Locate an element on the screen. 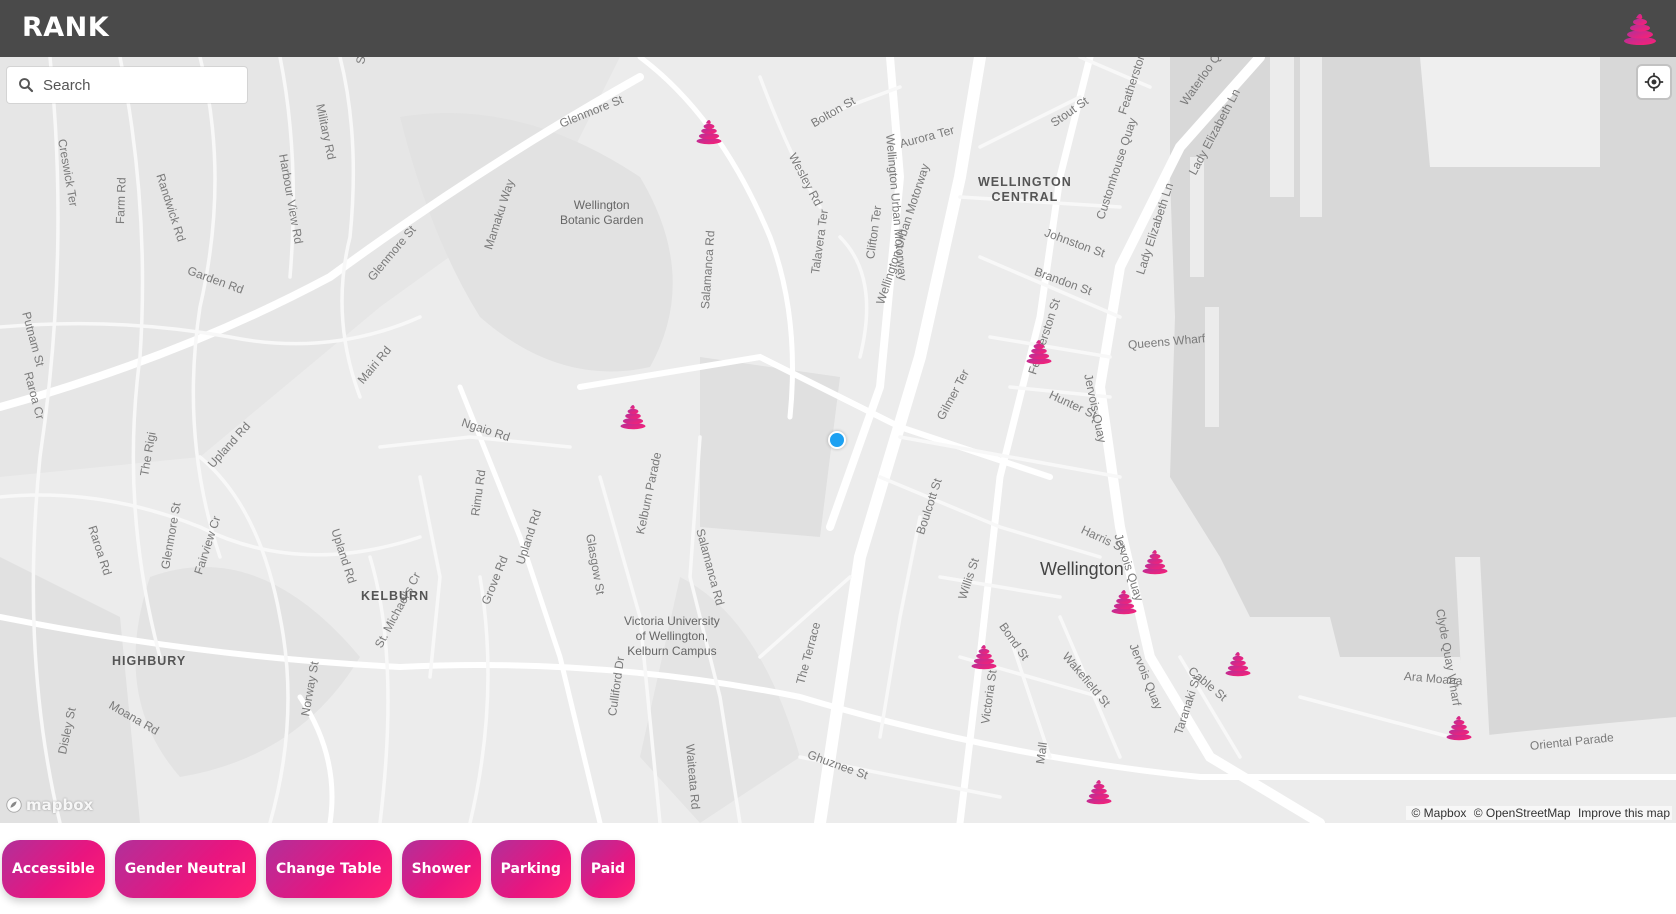  app-header: RANK is located at coordinates (838, 28).